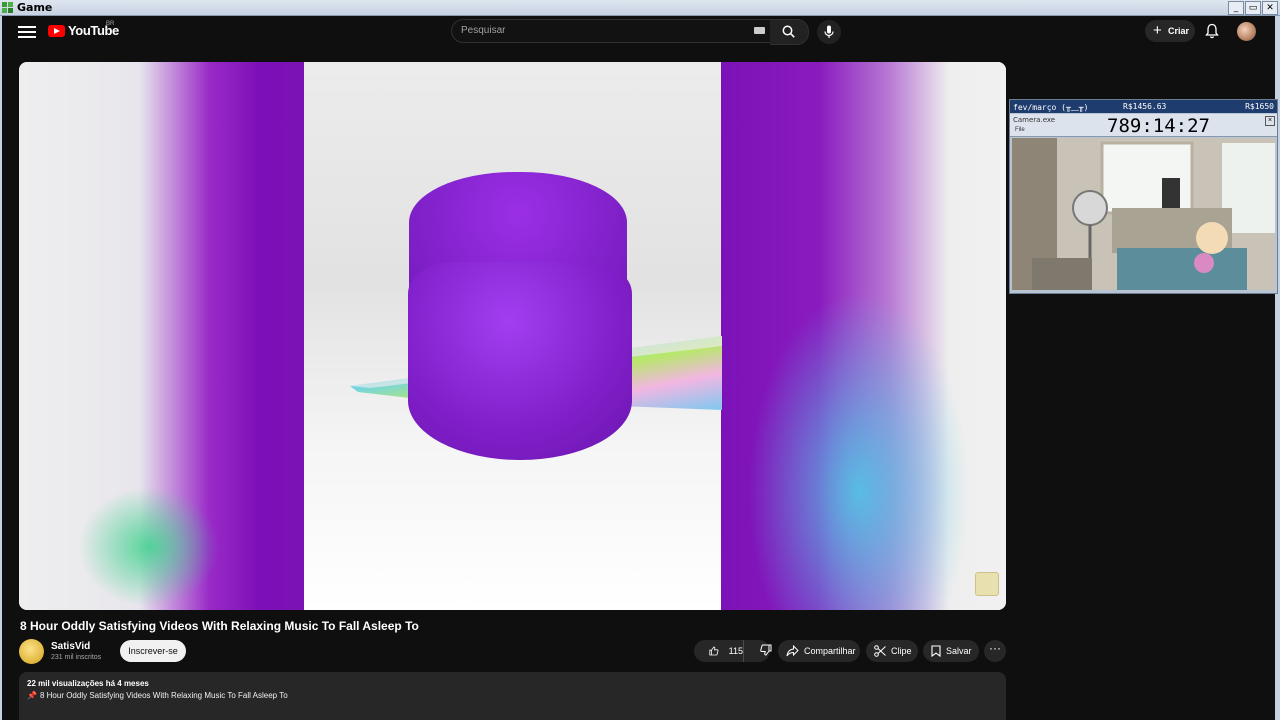  Describe the element at coordinates (1, 368) in the screenshot. I see `window-border-left` at that location.